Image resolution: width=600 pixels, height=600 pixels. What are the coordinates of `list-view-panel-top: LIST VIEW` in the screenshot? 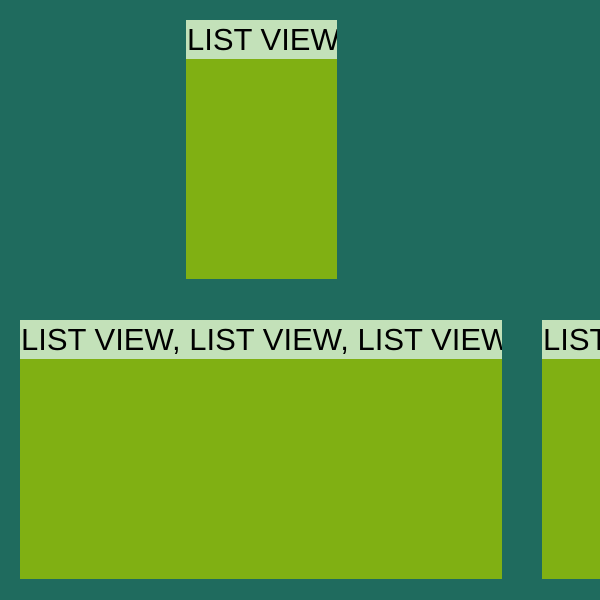 It's located at (261, 149).